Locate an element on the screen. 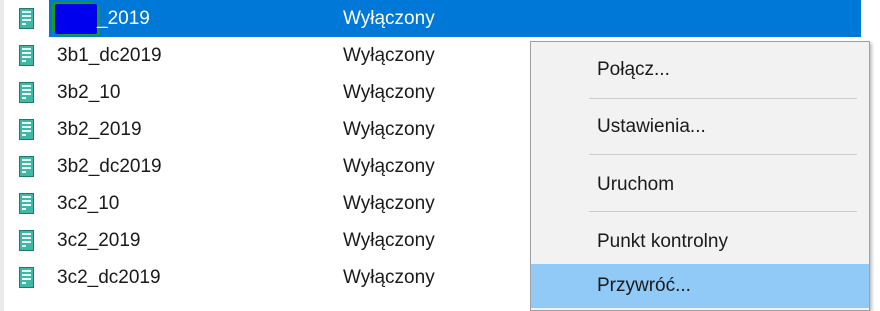 The image size is (880, 311). vm-name: 3c2_dc2019 is located at coordinates (109, 277).